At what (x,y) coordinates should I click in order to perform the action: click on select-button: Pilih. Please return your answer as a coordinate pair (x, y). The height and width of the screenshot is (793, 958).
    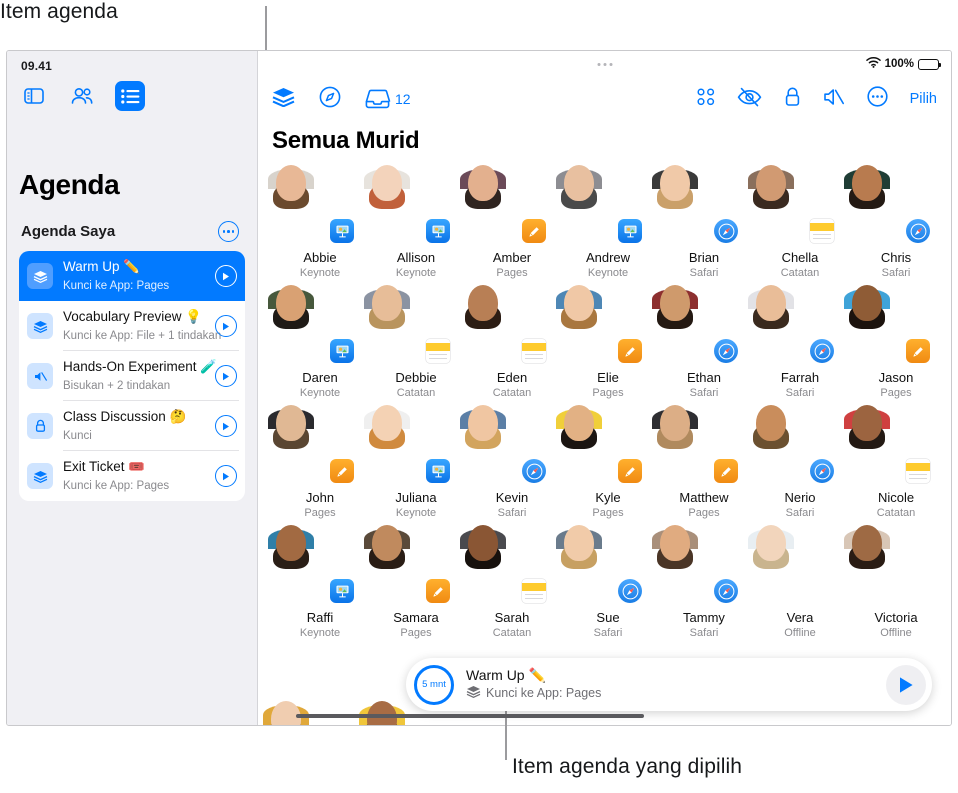
    Looking at the image, I should click on (923, 99).